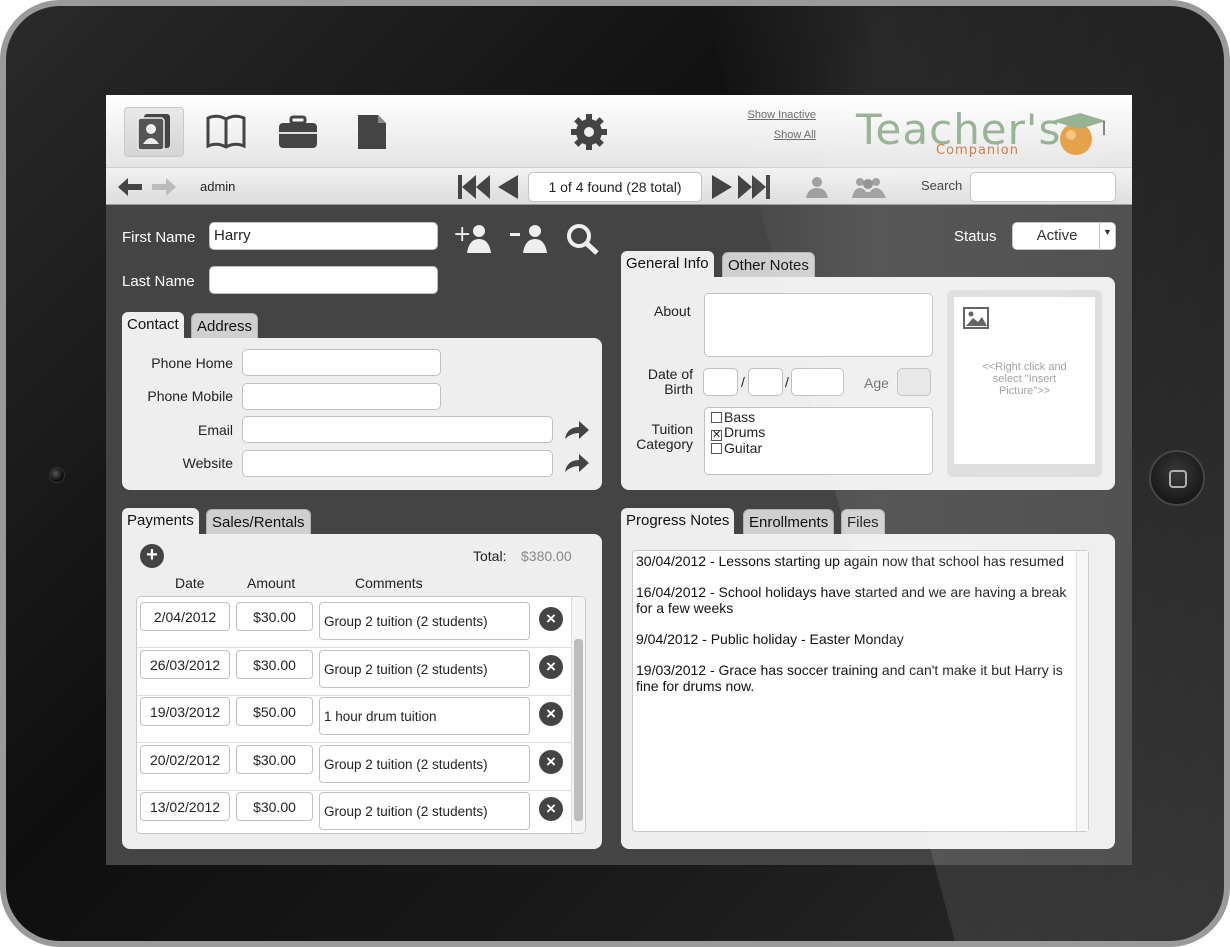  I want to click on gear-icon, so click(589, 132).